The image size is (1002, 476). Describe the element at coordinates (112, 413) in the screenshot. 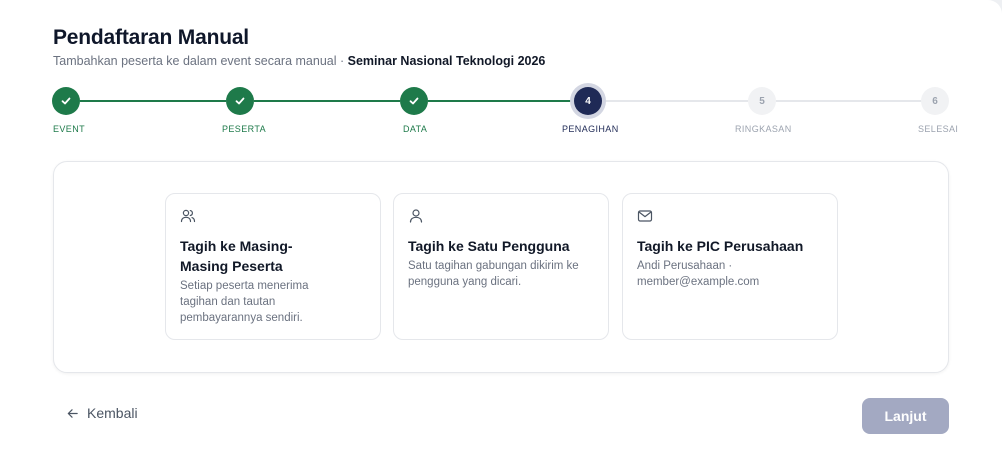

I see `back-label: Kembali` at that location.